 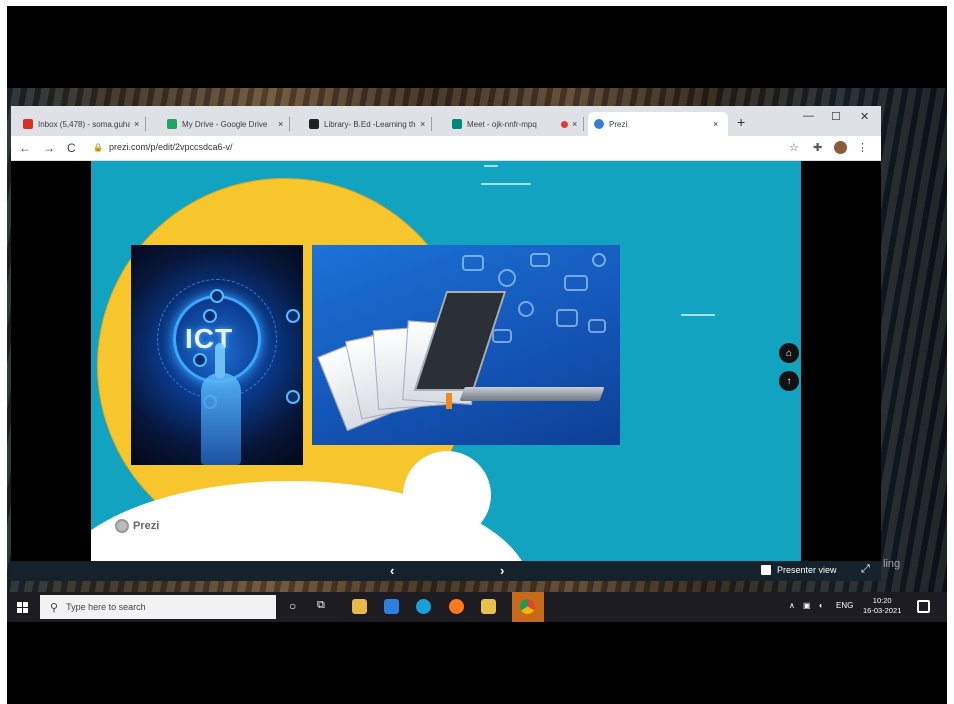 What do you see at coordinates (923, 606) in the screenshot?
I see `notification-center-icon` at bounding box center [923, 606].